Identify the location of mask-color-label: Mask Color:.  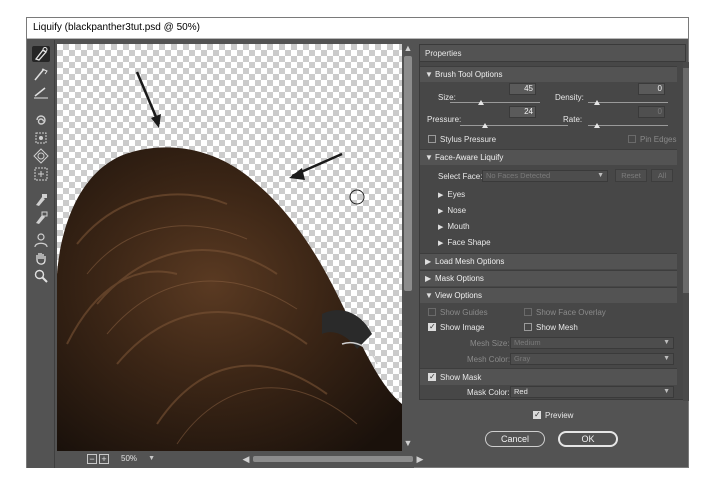
(488, 392).